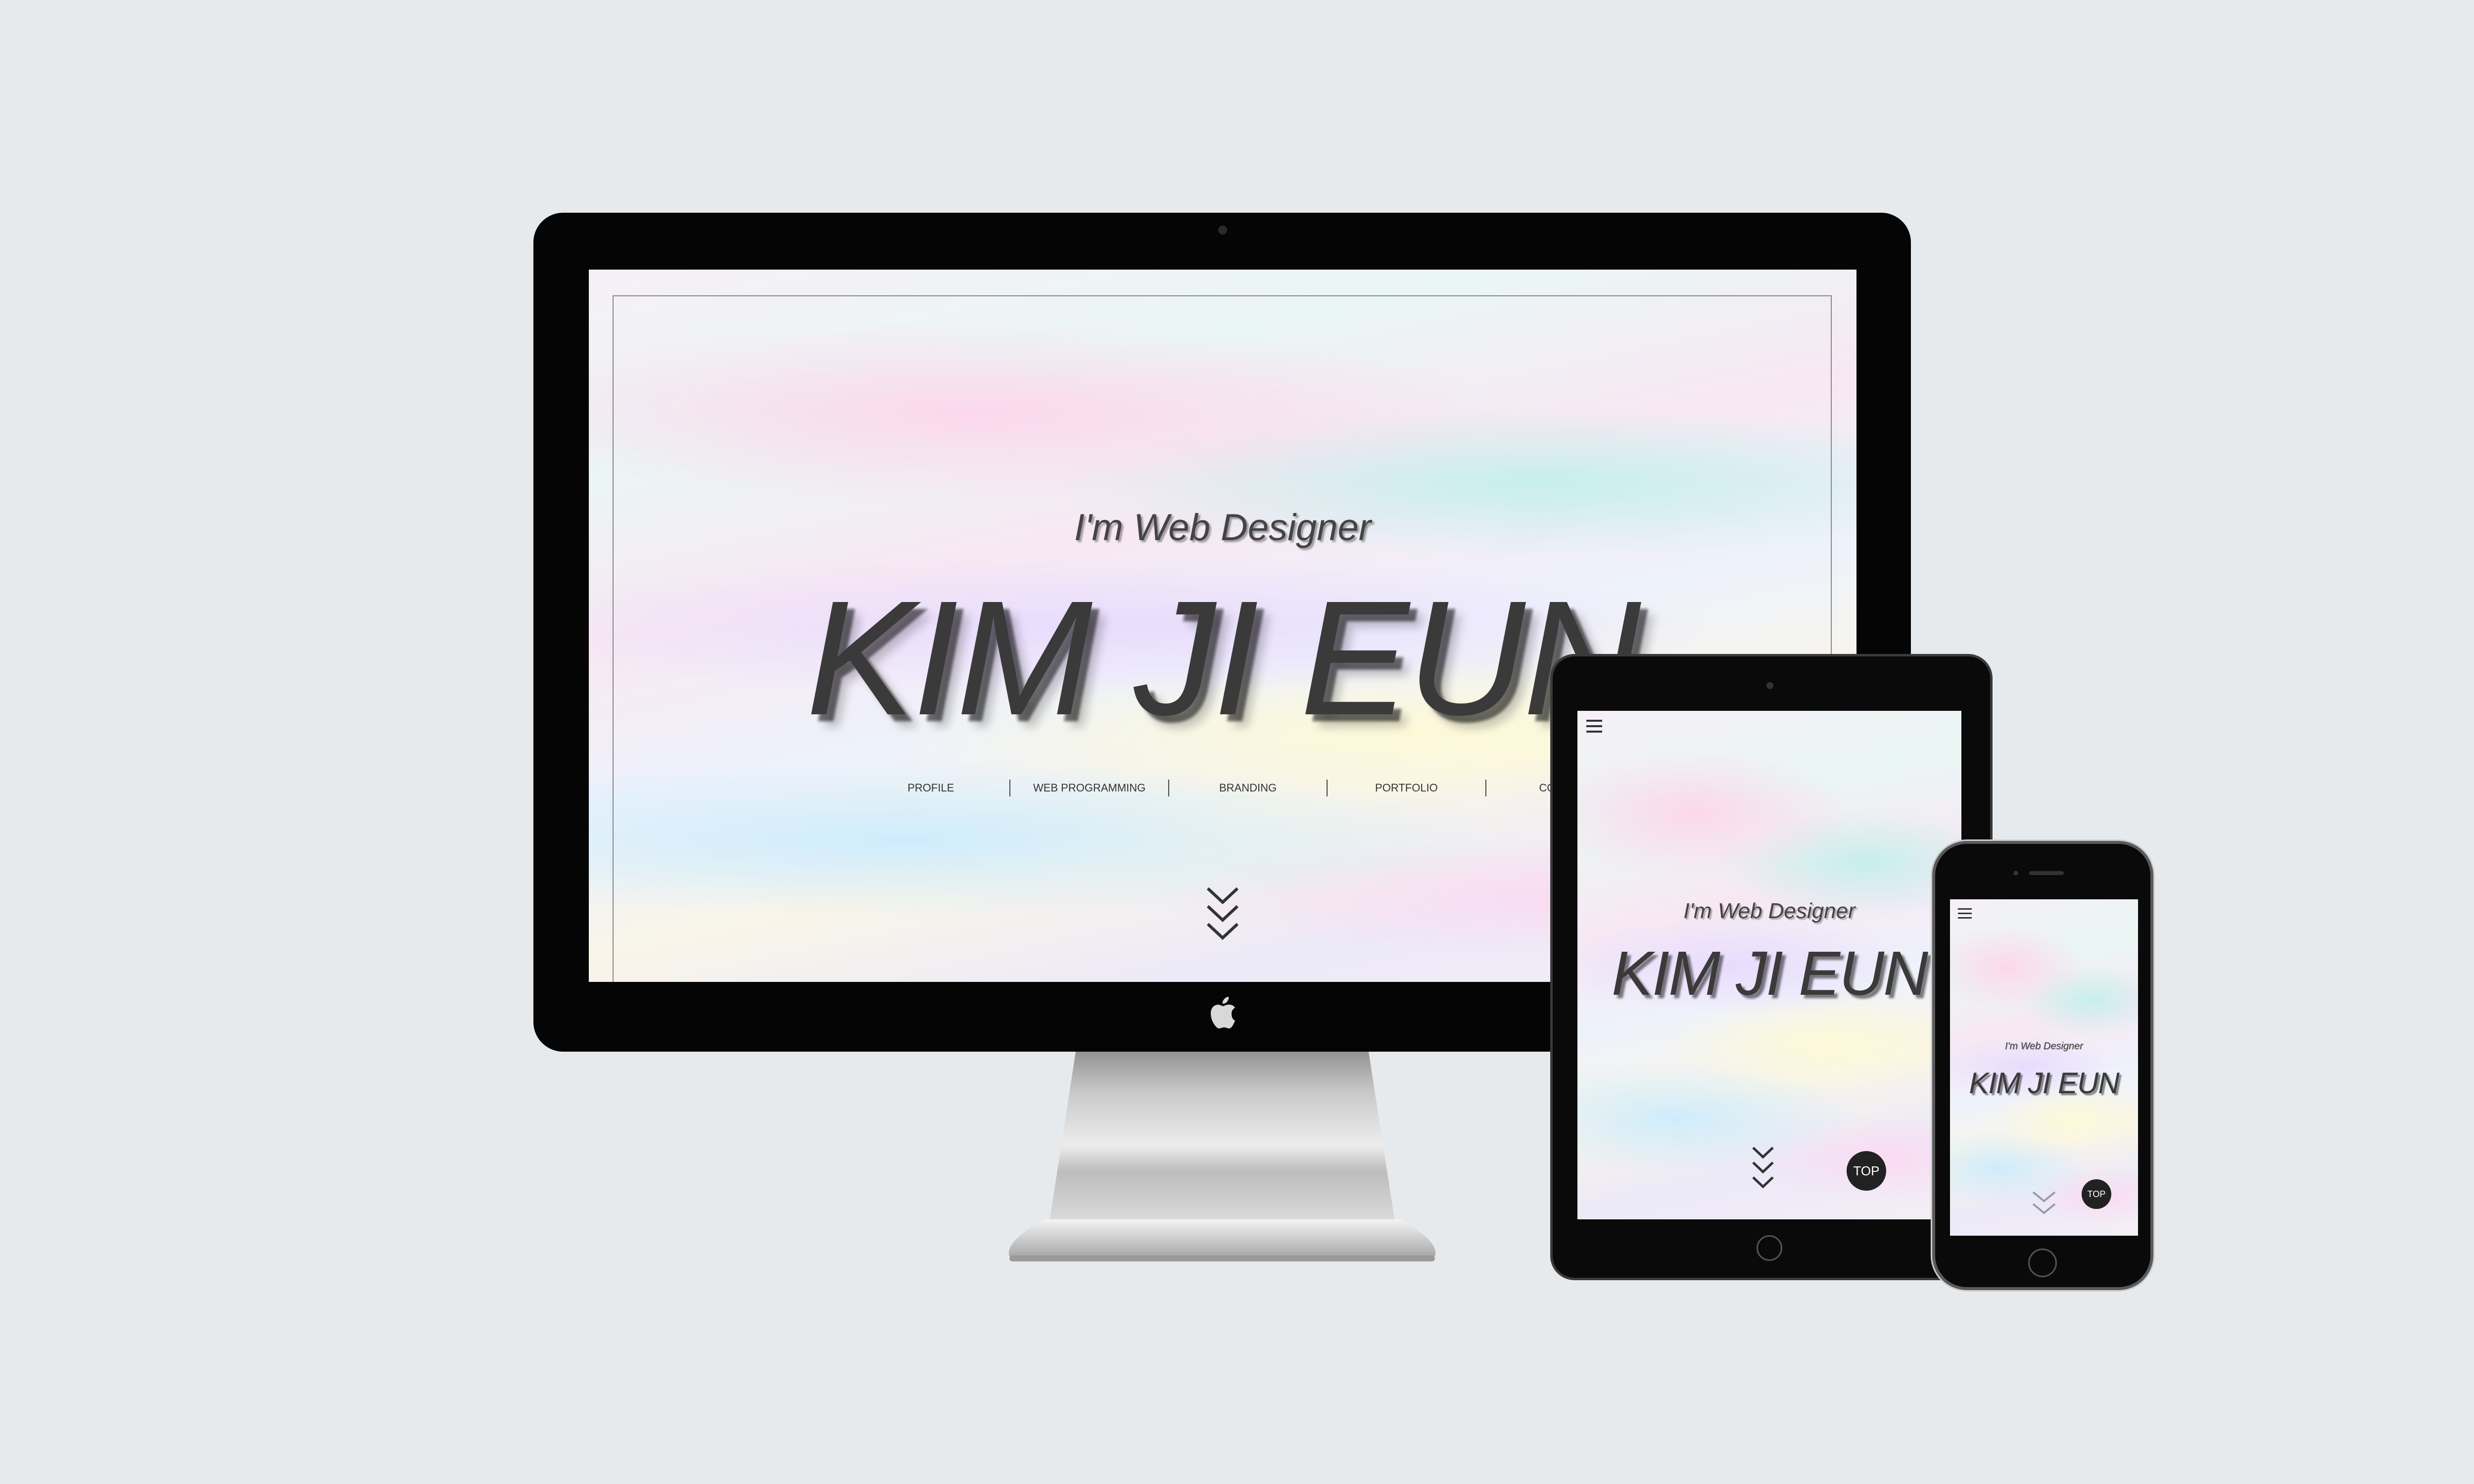 Image resolution: width=2474 pixels, height=1484 pixels. I want to click on phone-subtitle: I'm Web Designer, so click(2044, 1046).